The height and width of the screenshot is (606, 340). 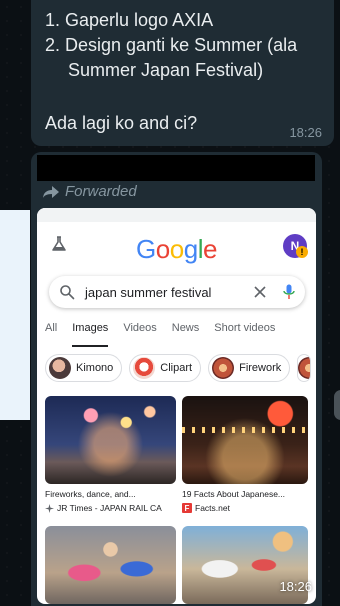 I want to click on result-image-dancers, so click(x=110, y=565).